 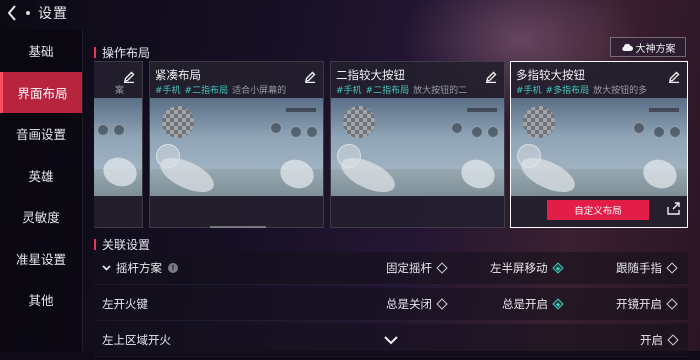 I want to click on setting-label: 左开火键, so click(x=125, y=304).